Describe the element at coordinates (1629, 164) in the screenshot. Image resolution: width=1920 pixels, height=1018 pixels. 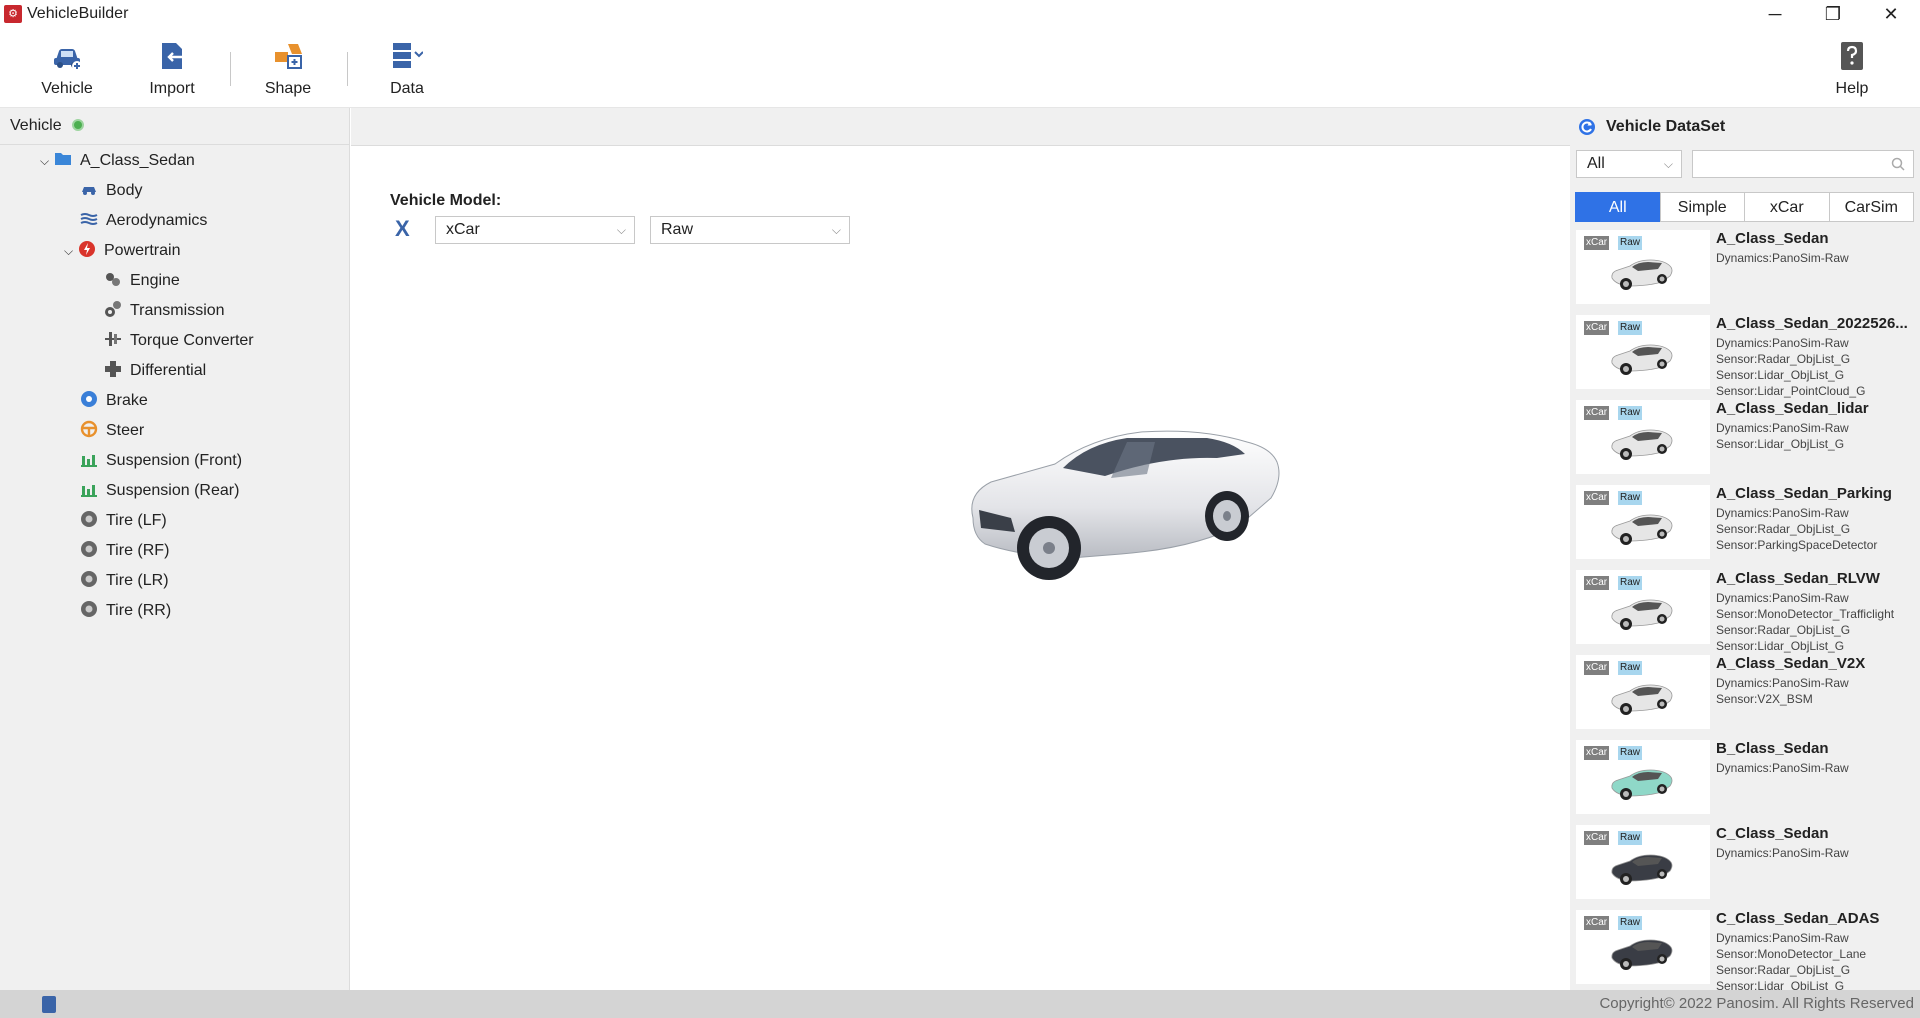
I see `dataset-filter-select: All ⌵` at that location.